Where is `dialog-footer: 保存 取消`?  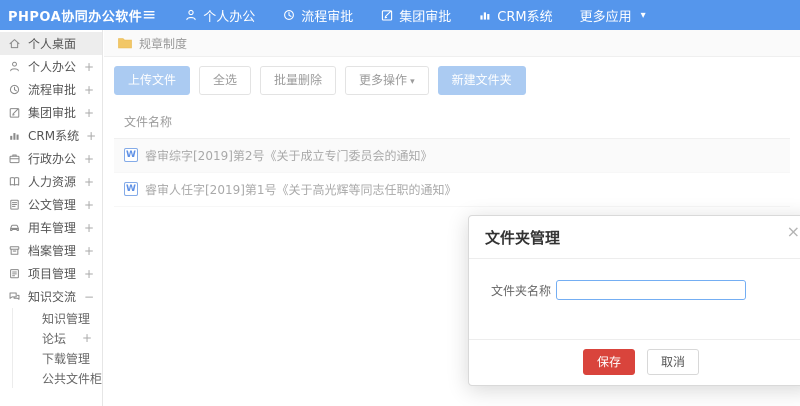
dialog-footer: 保存 取消 is located at coordinates (634, 361).